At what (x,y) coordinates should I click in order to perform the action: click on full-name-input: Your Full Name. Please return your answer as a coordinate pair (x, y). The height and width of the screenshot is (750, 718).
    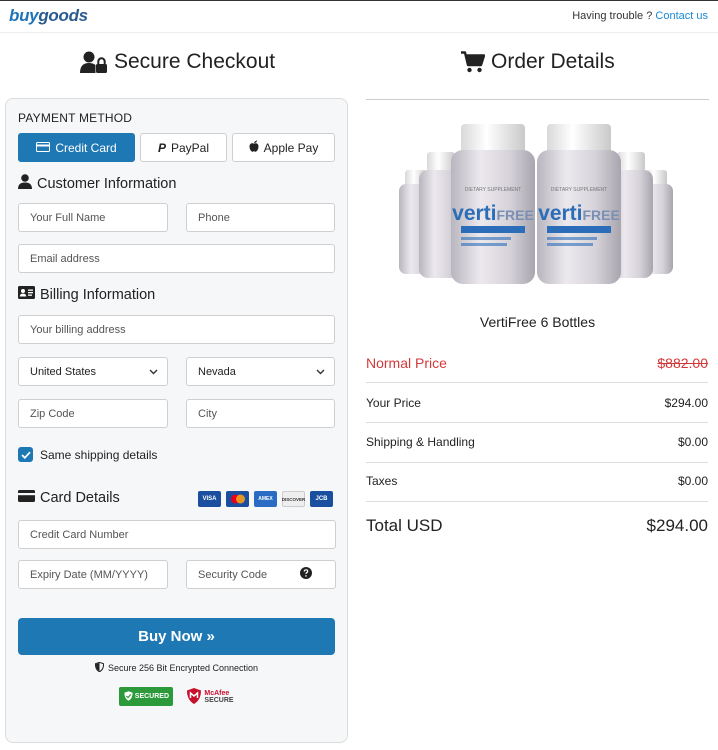
    Looking at the image, I should click on (93, 217).